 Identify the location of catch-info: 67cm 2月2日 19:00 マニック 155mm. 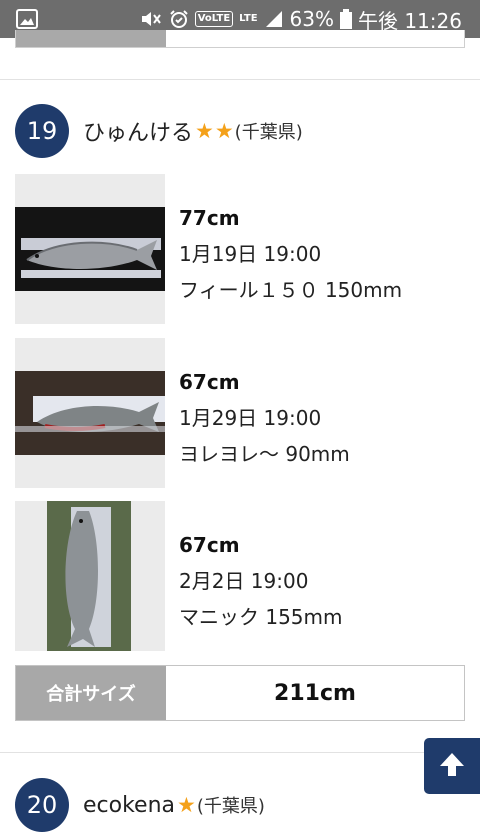
(261, 581).